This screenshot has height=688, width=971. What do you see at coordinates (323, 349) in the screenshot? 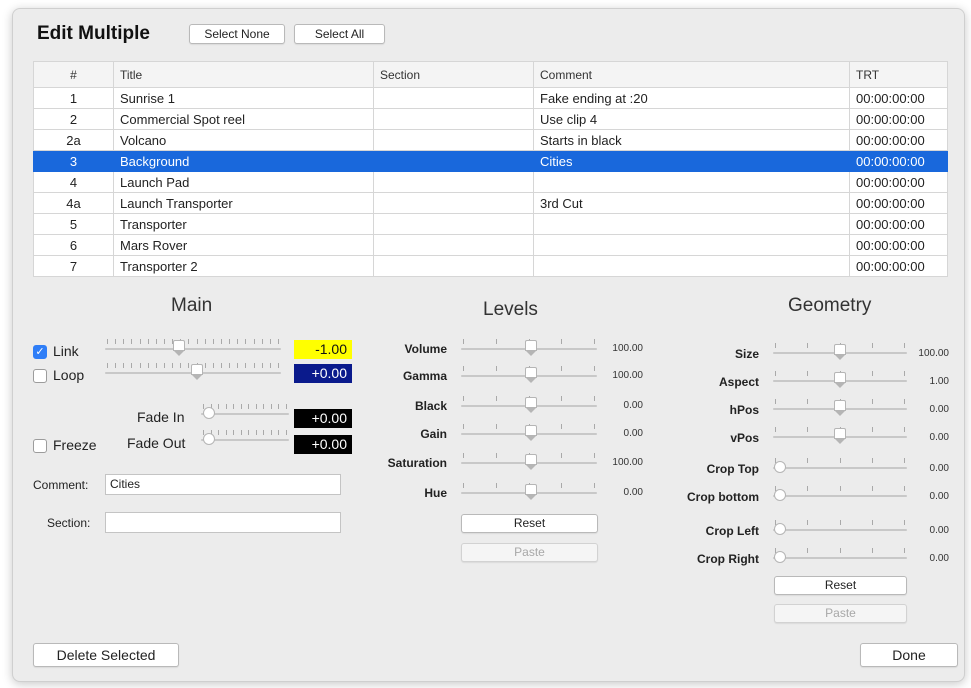
I see `link-value: -1.00` at bounding box center [323, 349].